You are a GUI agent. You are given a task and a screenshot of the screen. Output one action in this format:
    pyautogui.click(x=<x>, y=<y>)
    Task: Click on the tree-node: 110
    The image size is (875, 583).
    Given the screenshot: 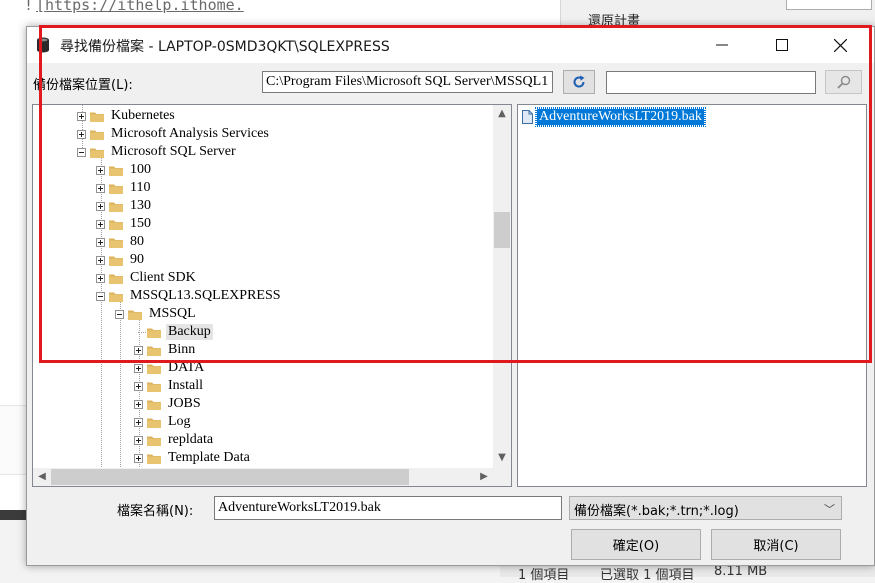 What is the action you would take?
    pyautogui.click(x=124, y=188)
    